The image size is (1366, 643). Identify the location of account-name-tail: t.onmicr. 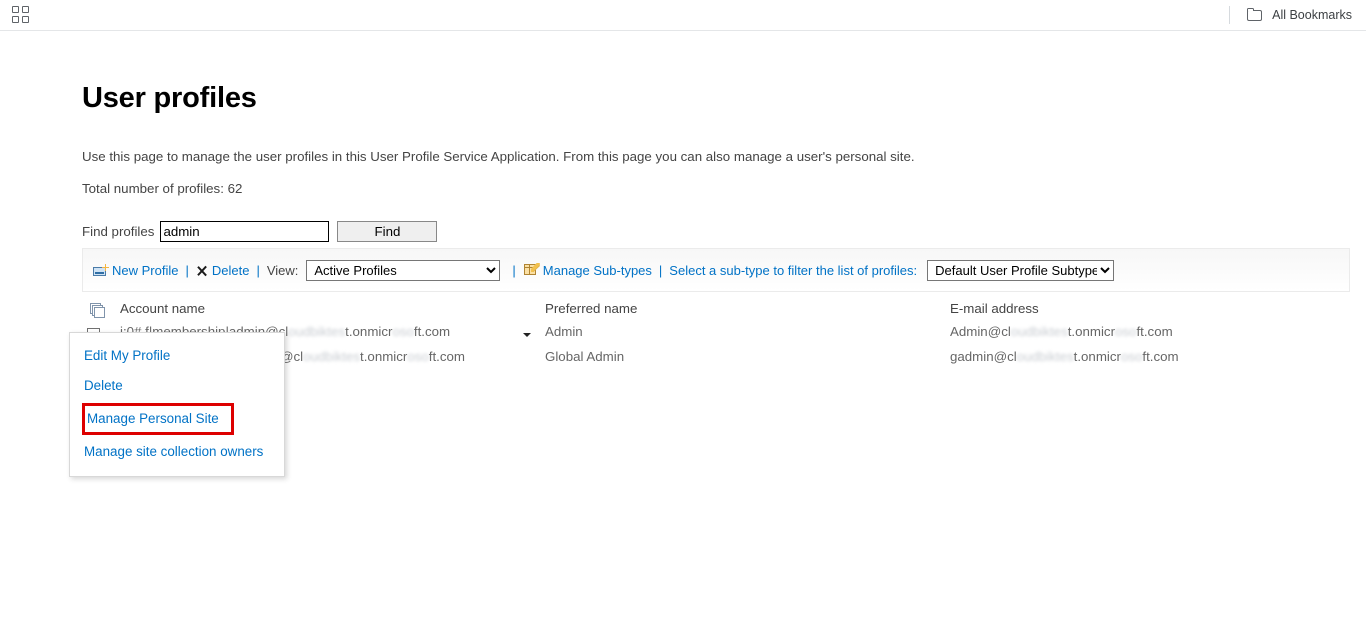
(369, 331).